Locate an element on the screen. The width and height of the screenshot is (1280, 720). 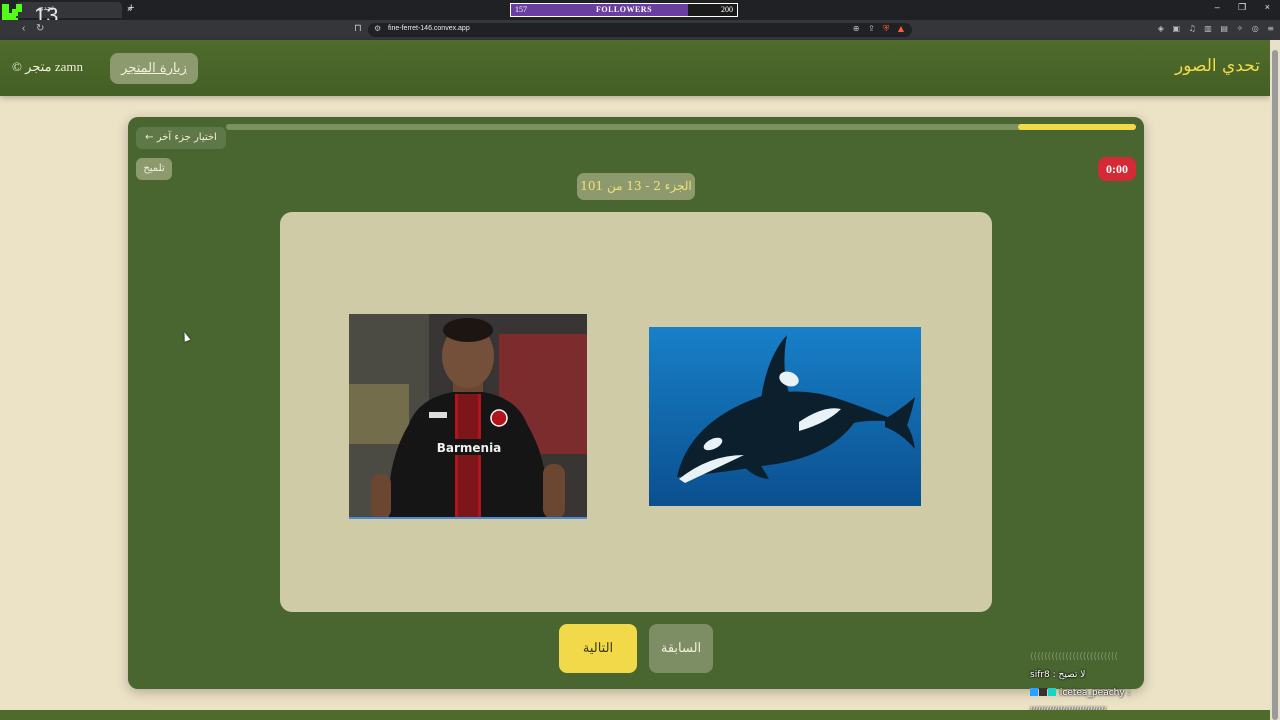
followers-label: FOLLOWERS is located at coordinates (624, 9).